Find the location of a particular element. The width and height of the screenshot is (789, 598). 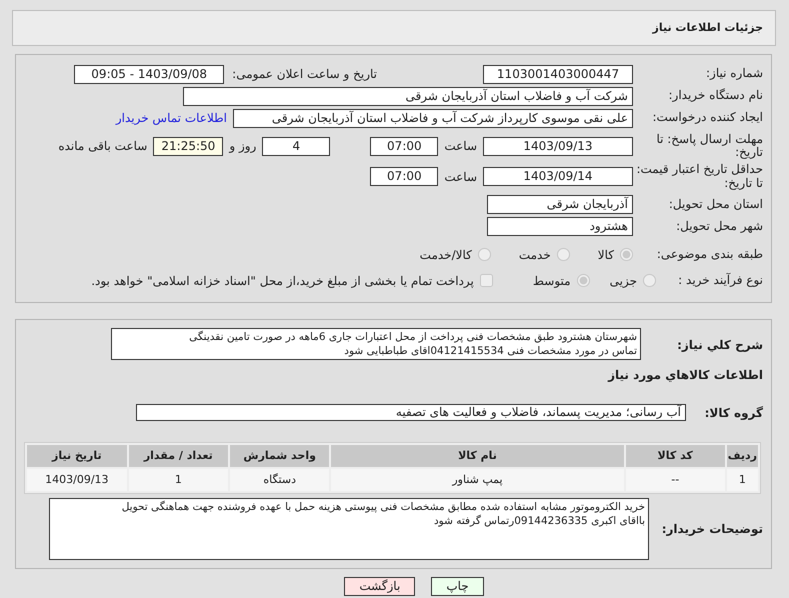

radio-label: خدمت is located at coordinates (534, 255).